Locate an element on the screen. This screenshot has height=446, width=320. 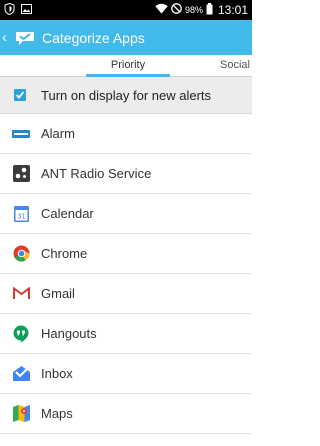
app-bar: ‹ Categorize Apps is located at coordinates (126, 37).